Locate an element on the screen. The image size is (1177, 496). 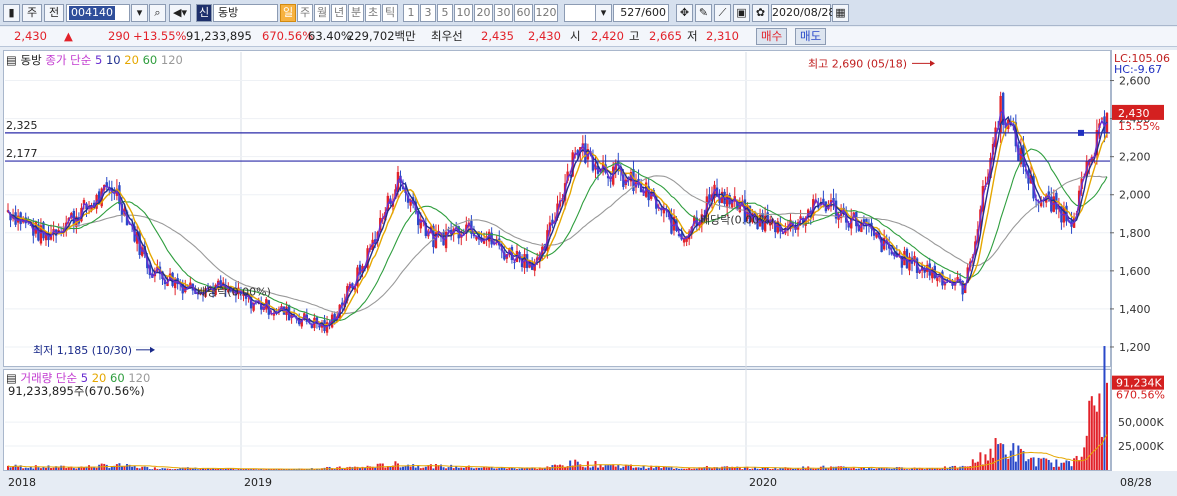
y-tick-label-2000: 2,000 is located at coordinates (1135, 195).